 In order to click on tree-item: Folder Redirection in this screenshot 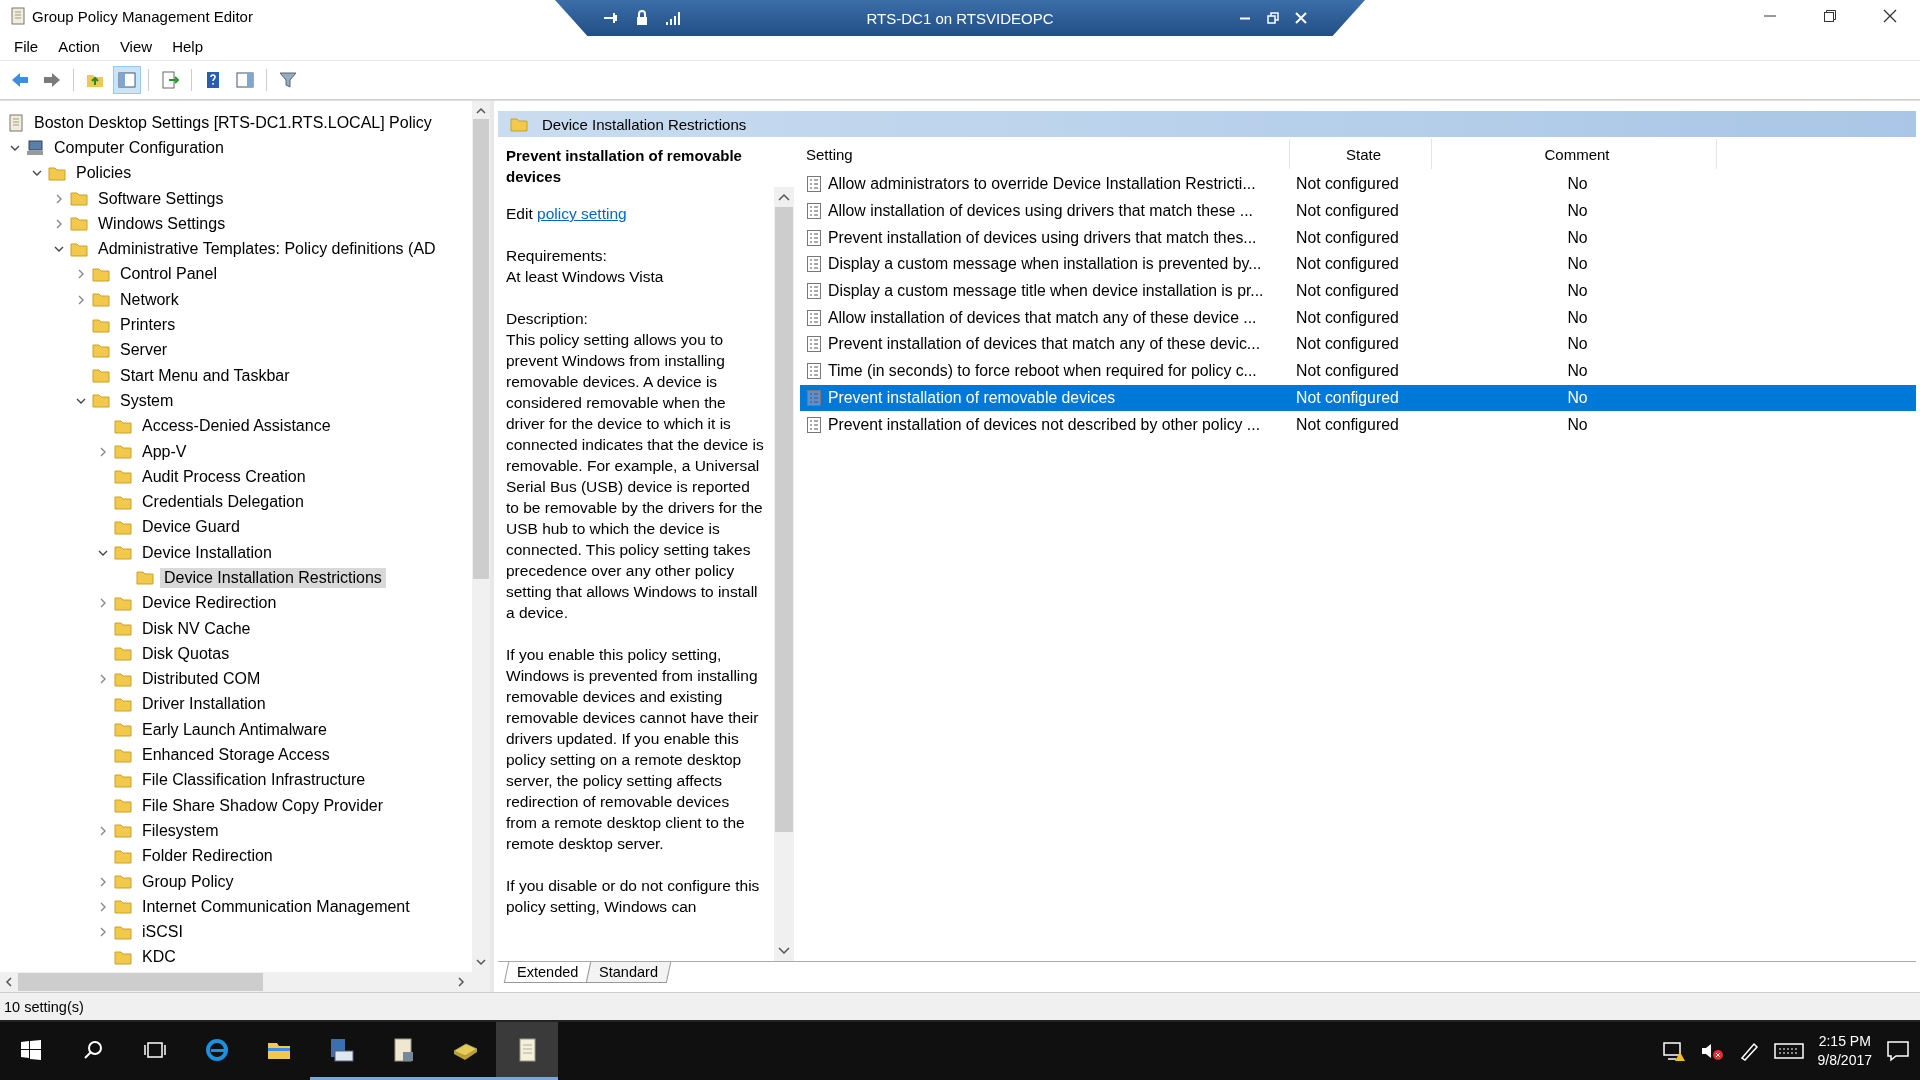, I will do `click(207, 856)`.